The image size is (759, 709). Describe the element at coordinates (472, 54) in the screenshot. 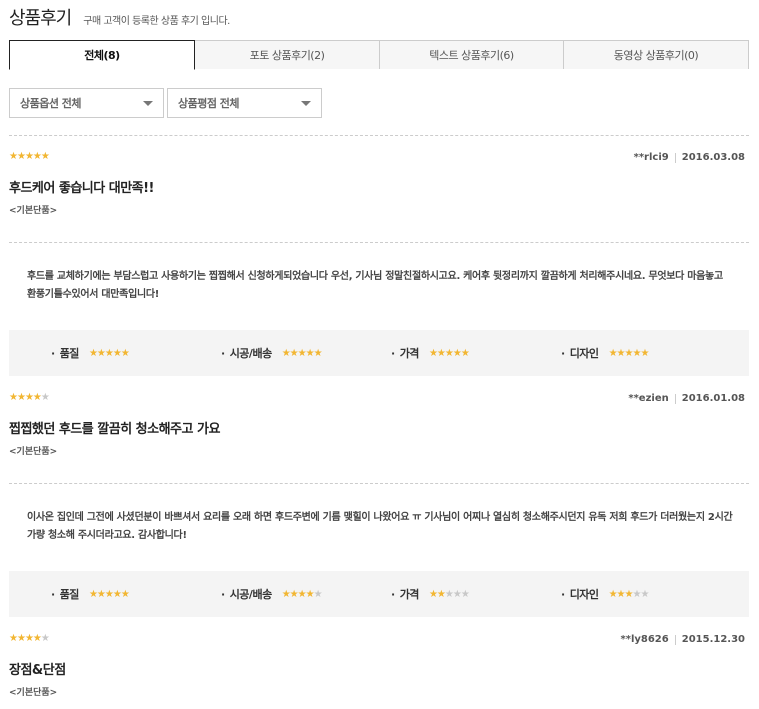

I see `tab-text: 텍스트 상품후기(6)` at that location.